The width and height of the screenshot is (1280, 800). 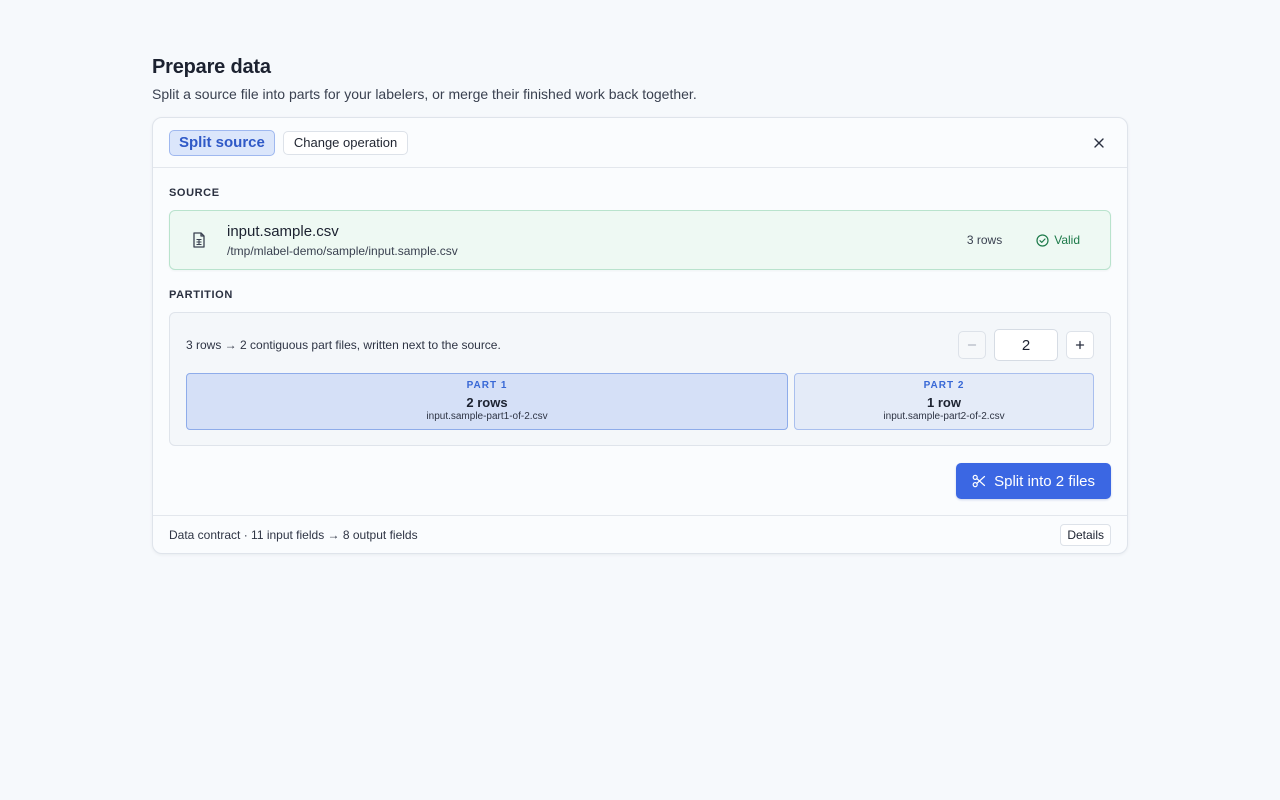 I want to click on plus-icon, so click(x=1080, y=345).